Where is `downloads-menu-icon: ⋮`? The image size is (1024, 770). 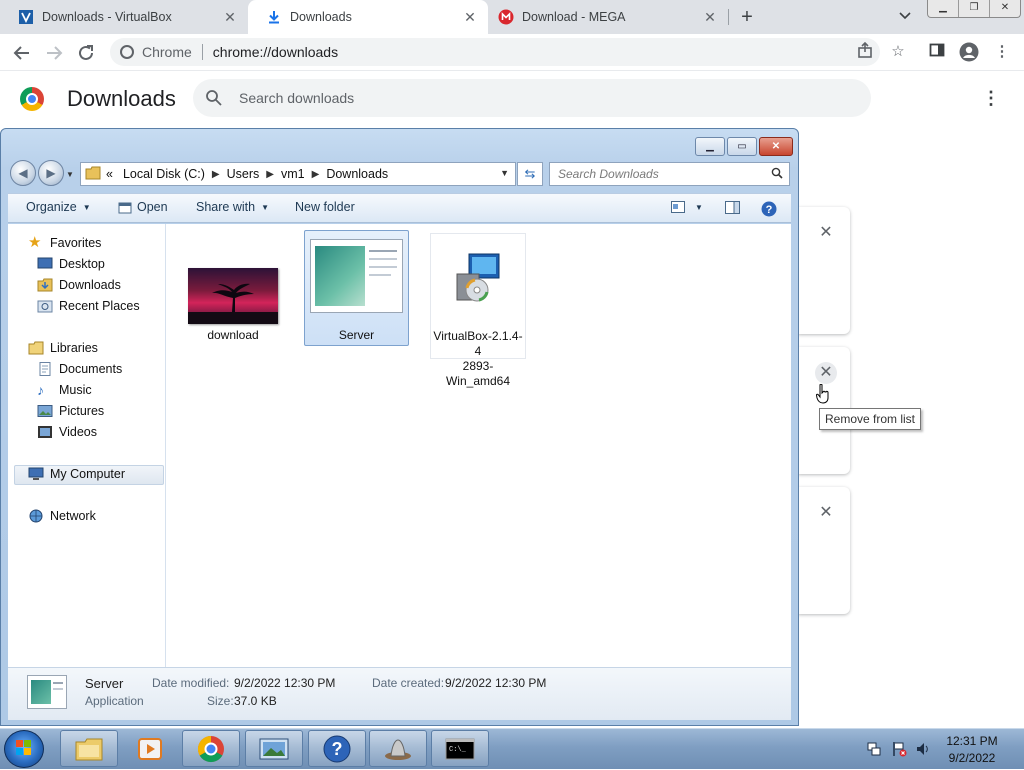 downloads-menu-icon: ⋮ is located at coordinates (991, 98).